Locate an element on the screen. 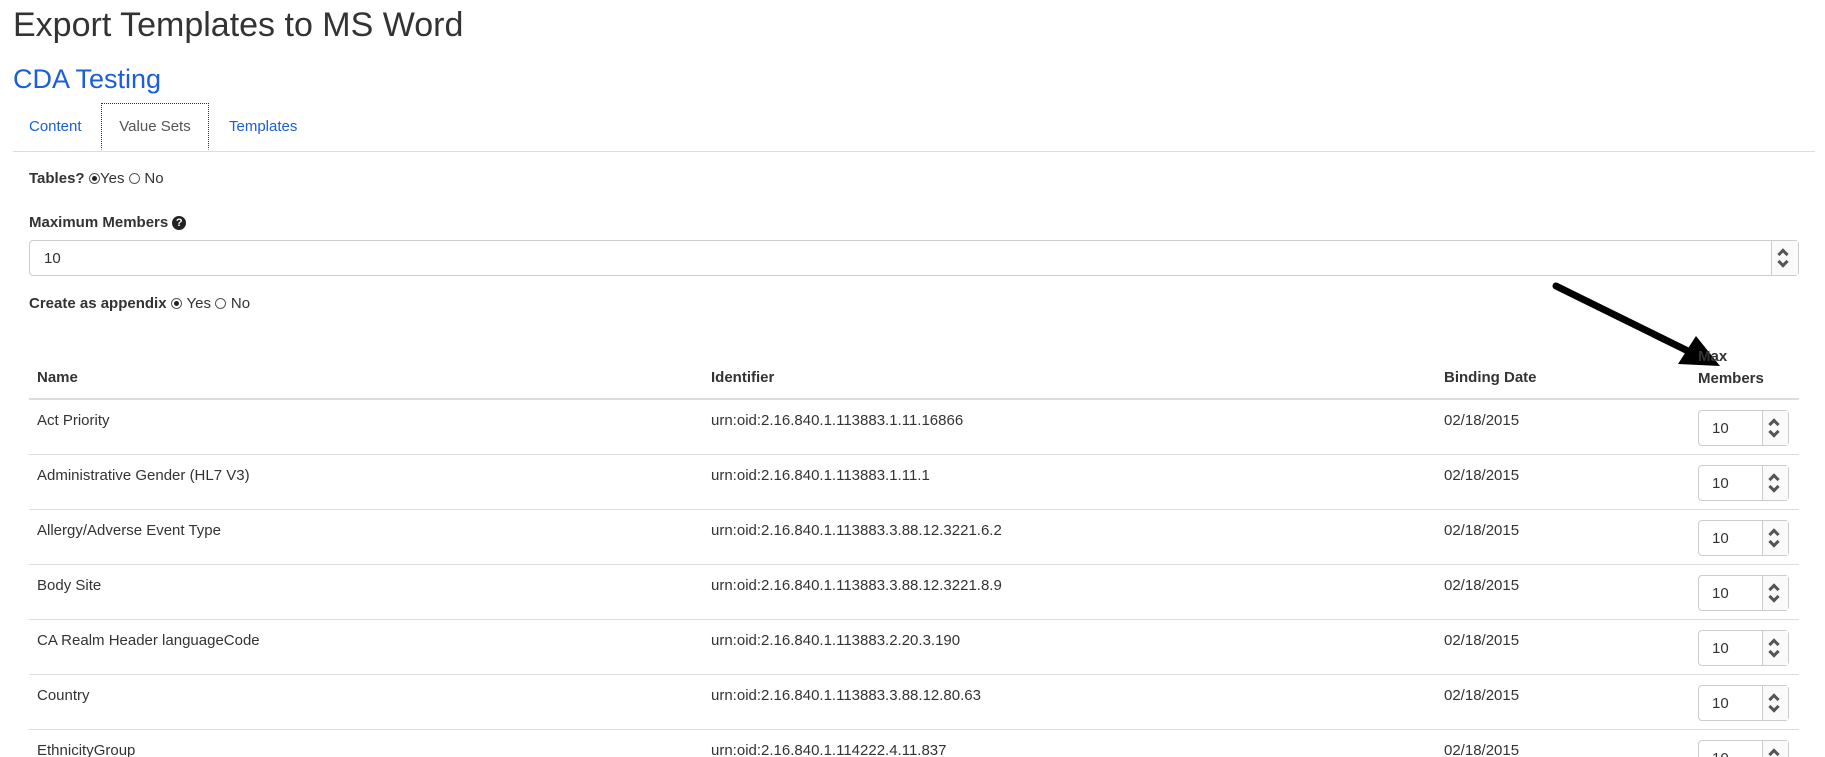  page-title: Export Templates to MS Word is located at coordinates (238, 25).